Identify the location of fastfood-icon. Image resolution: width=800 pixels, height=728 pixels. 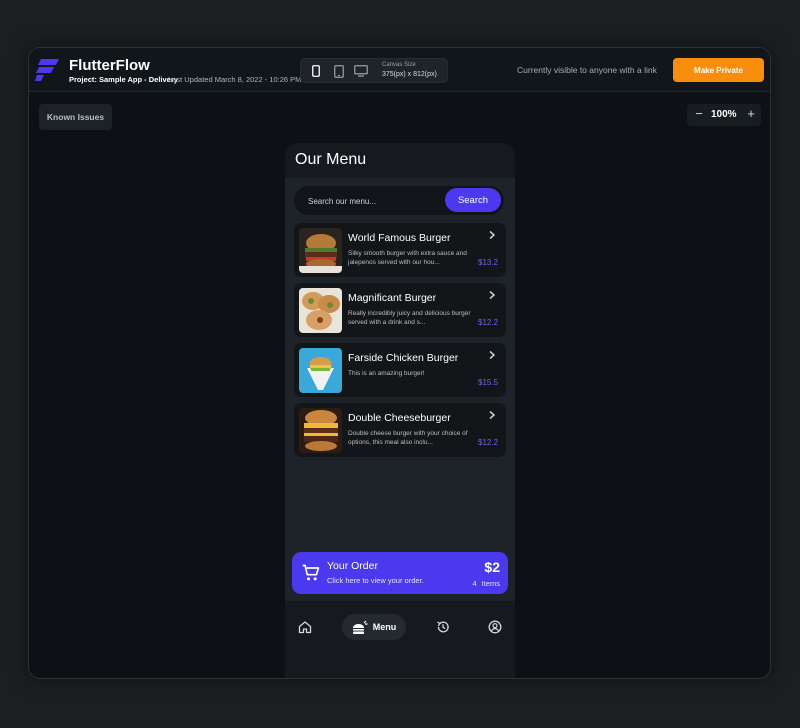
(360, 627).